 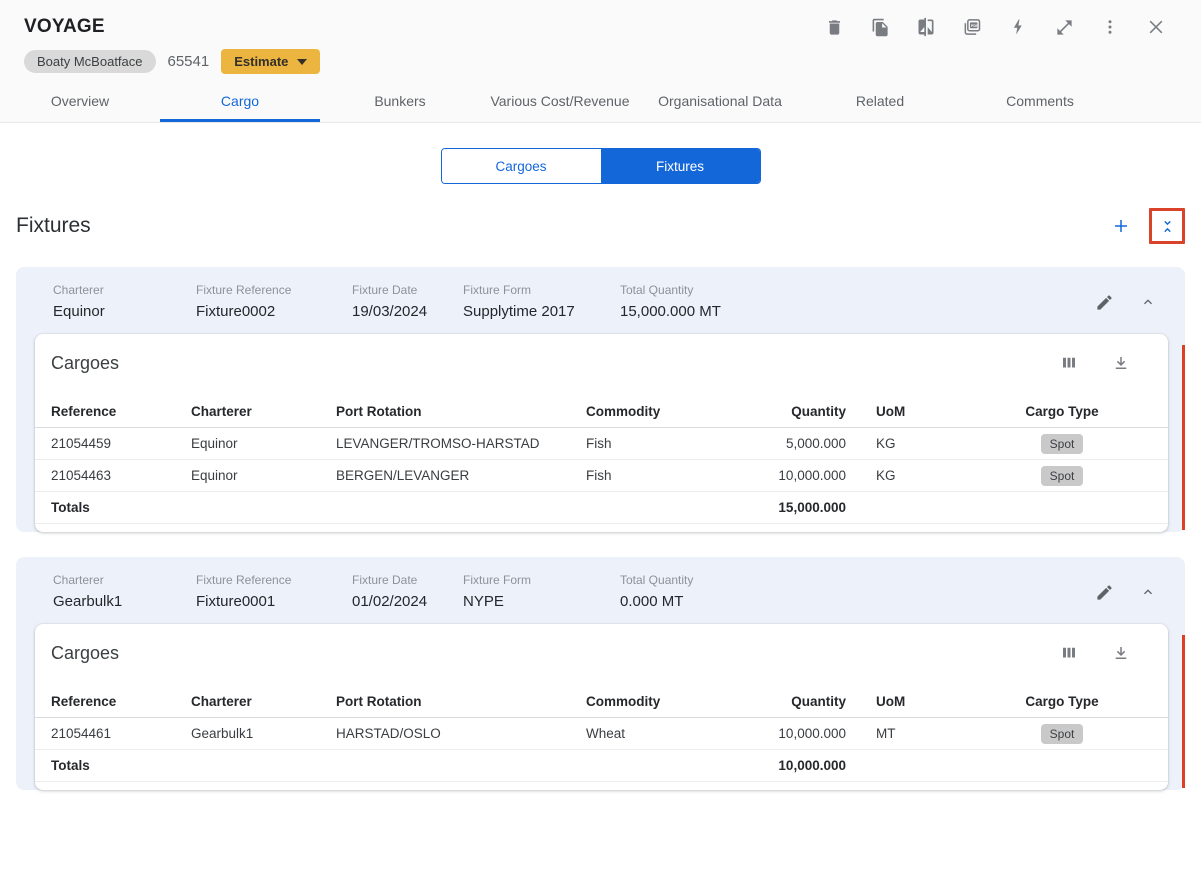 What do you see at coordinates (302, 61) in the screenshot?
I see `caret-down-icon` at bounding box center [302, 61].